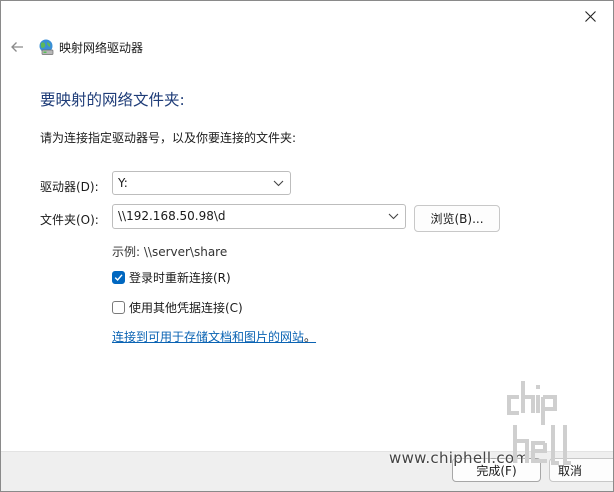 The image size is (614, 492). What do you see at coordinates (307, 16) in the screenshot?
I see `title-bar` at bounding box center [307, 16].